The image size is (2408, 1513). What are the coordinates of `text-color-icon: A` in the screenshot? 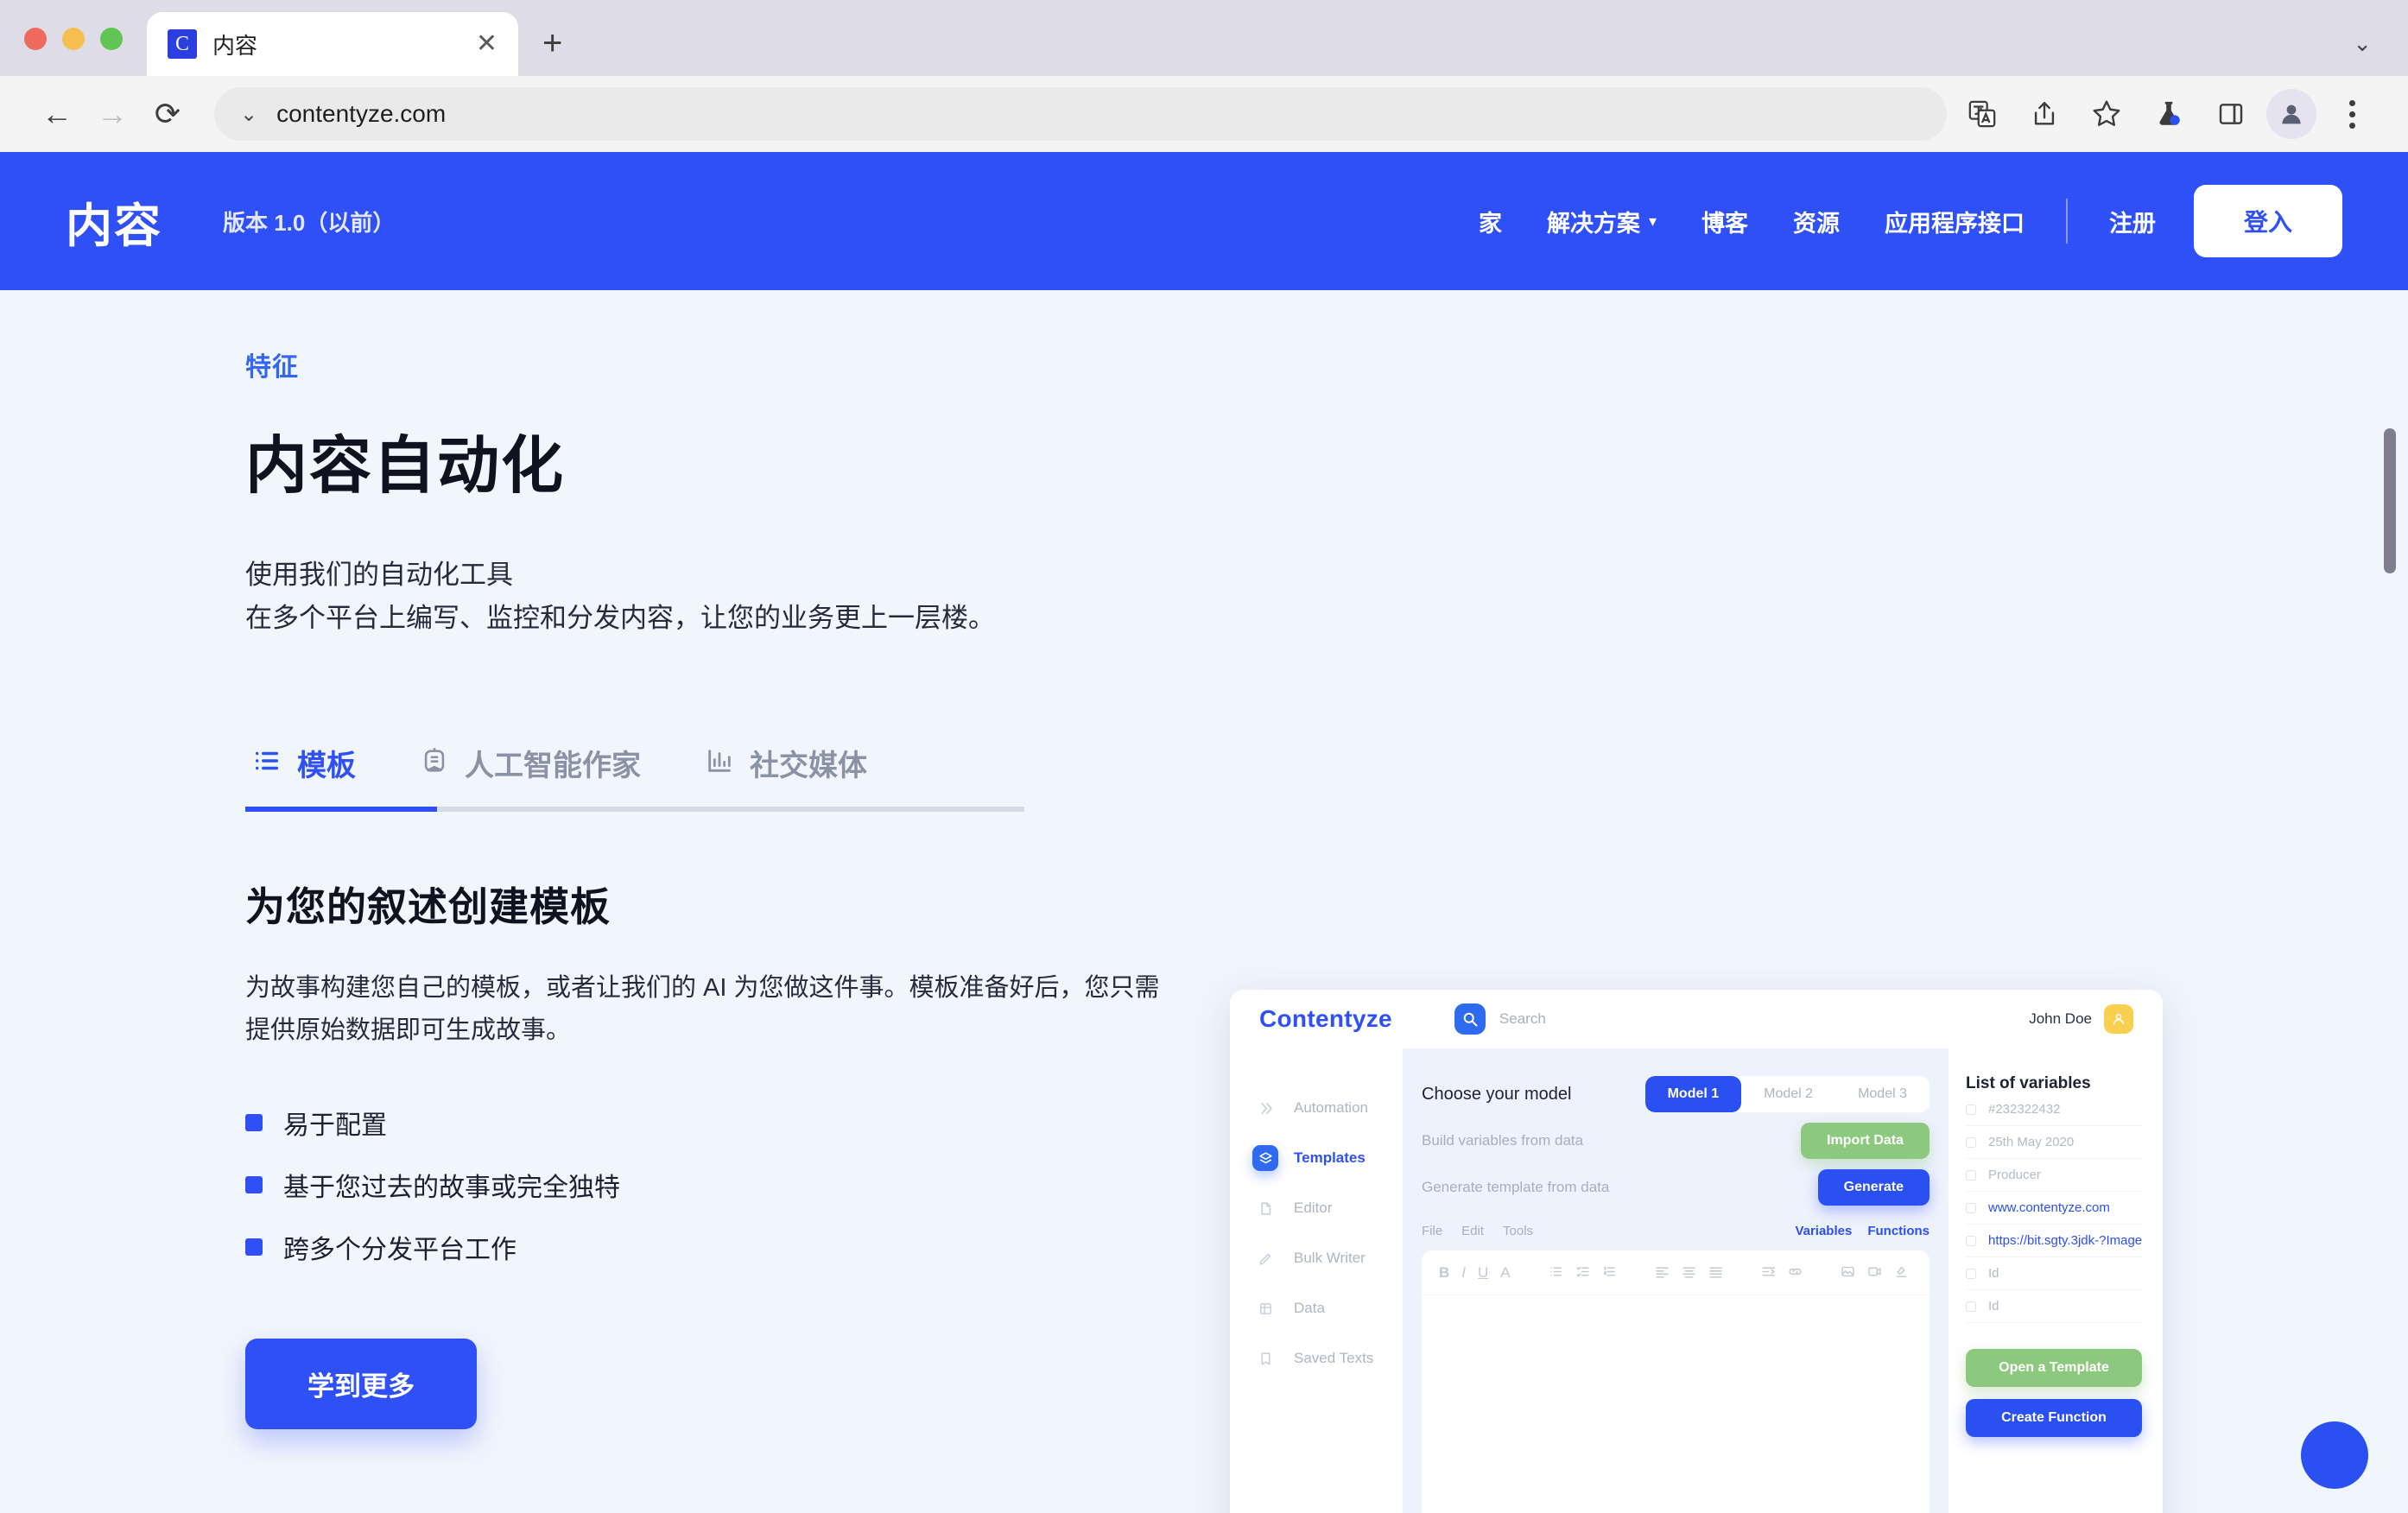 It's located at (1505, 1272).